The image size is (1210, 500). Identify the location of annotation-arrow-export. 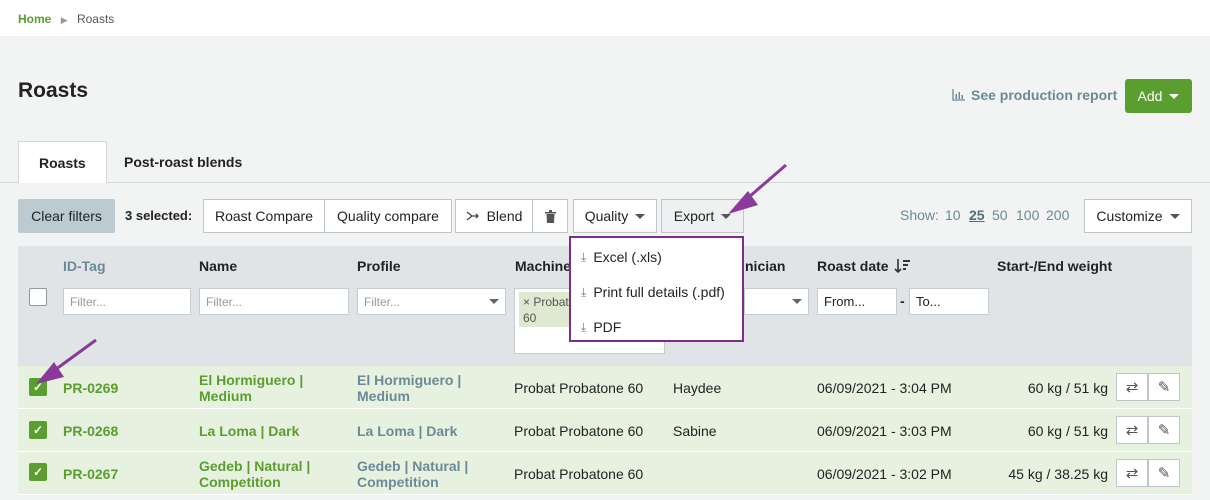
(757, 188).